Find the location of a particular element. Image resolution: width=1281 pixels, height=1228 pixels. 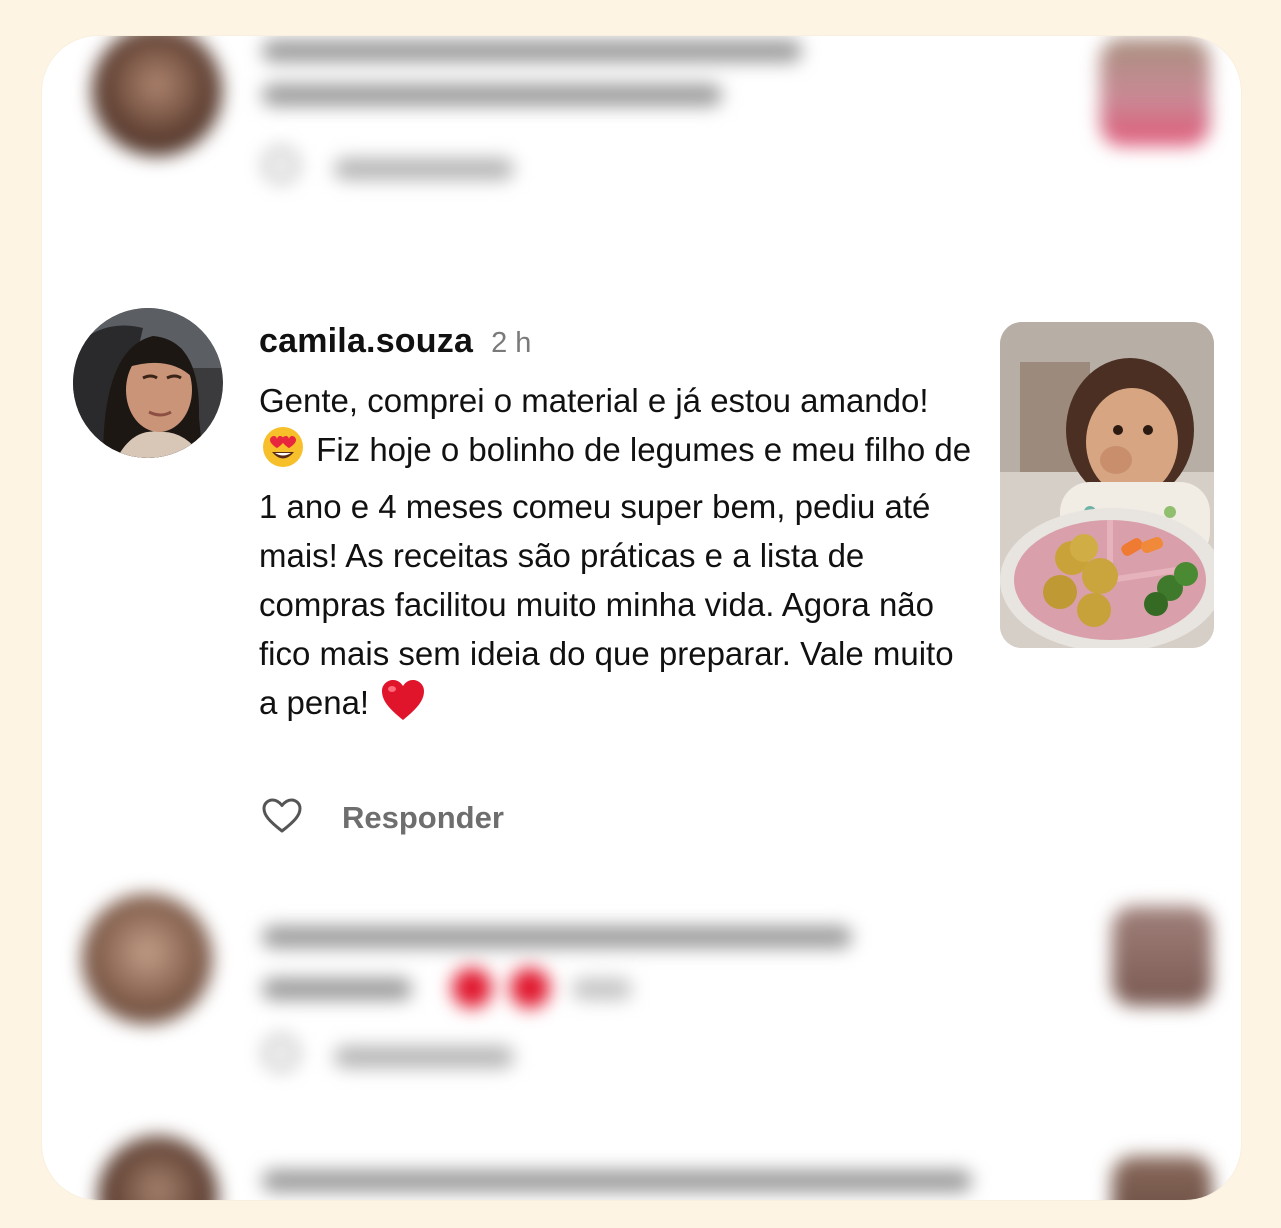

attached-photo is located at coordinates (1107, 485).